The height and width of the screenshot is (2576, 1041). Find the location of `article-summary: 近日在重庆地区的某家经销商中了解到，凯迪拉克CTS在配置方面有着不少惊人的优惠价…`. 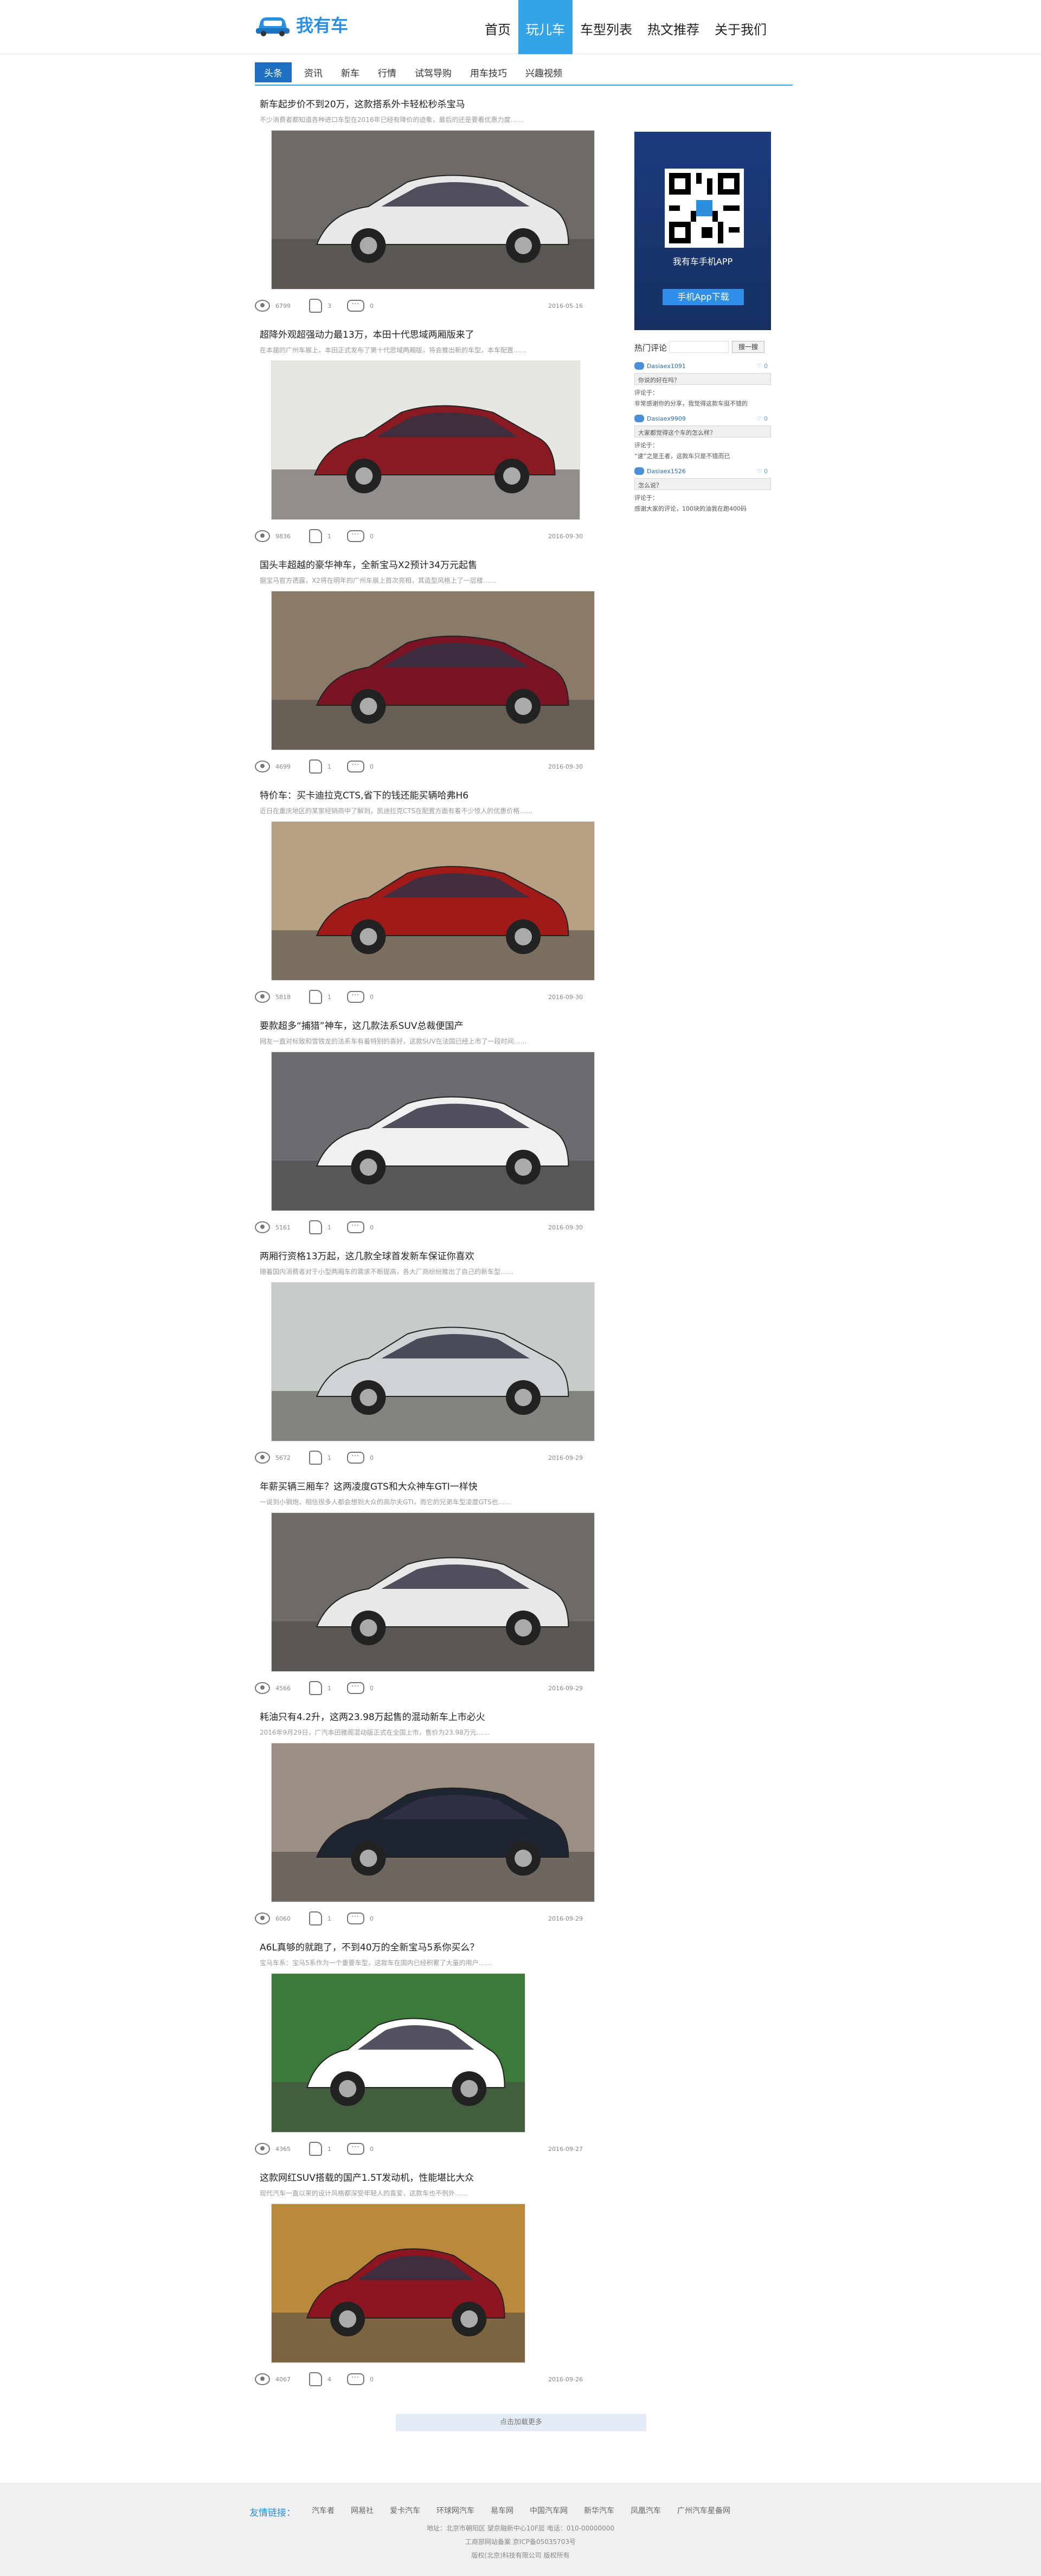

article-summary: 近日在重庆地区的某家经销商中了解到，凯迪拉克CTS在配置方面有着不少惊人的优惠价… is located at coordinates (396, 811).